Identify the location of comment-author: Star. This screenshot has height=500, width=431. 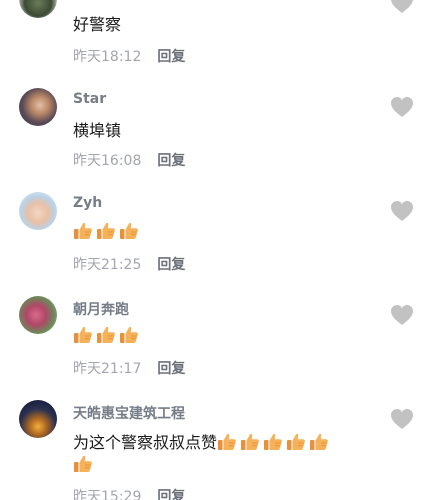
(89, 99).